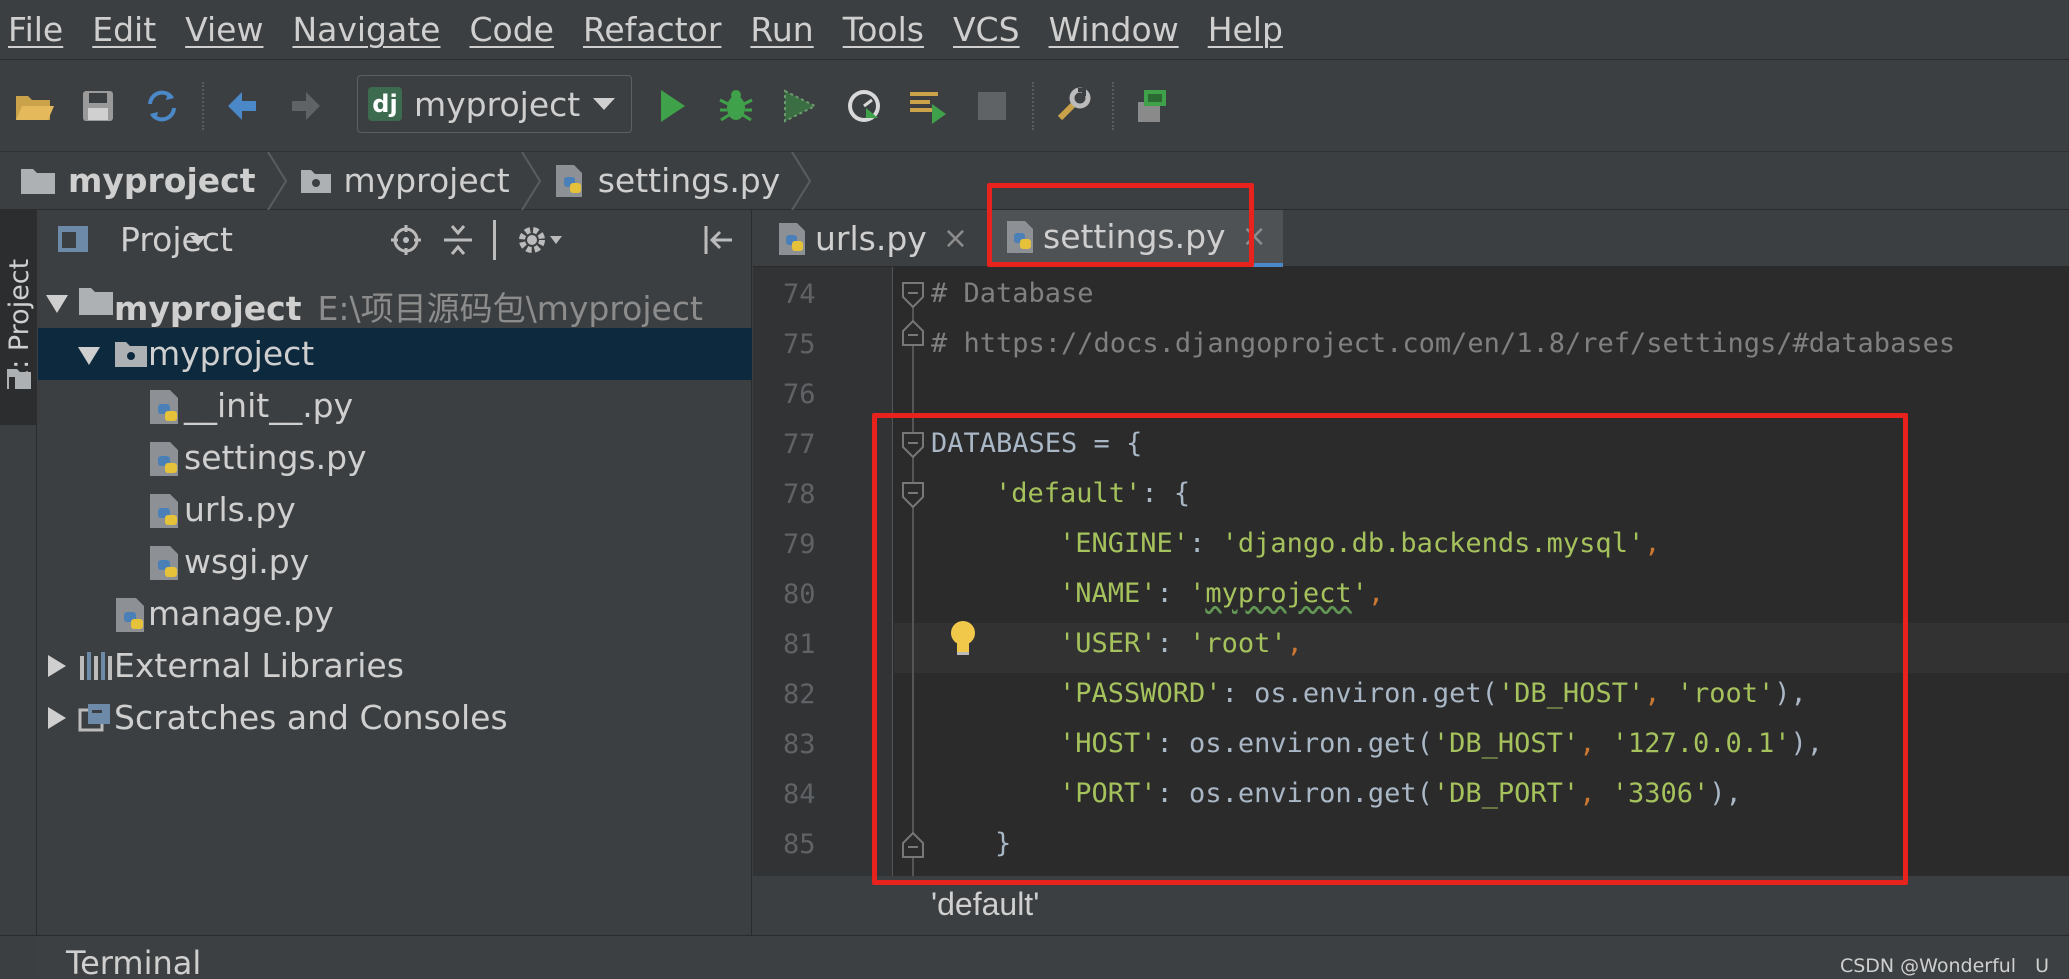 This screenshot has width=2069, height=979. I want to click on project-view-selector: Project, so click(176, 239).